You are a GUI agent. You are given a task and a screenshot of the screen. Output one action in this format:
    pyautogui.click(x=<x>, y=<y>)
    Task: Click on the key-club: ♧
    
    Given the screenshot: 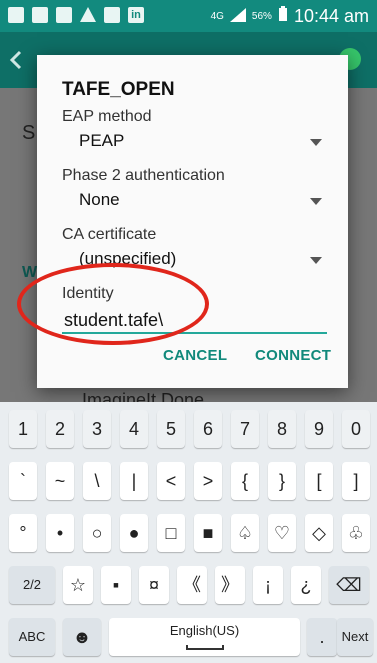 What is the action you would take?
    pyautogui.click(x=356, y=533)
    